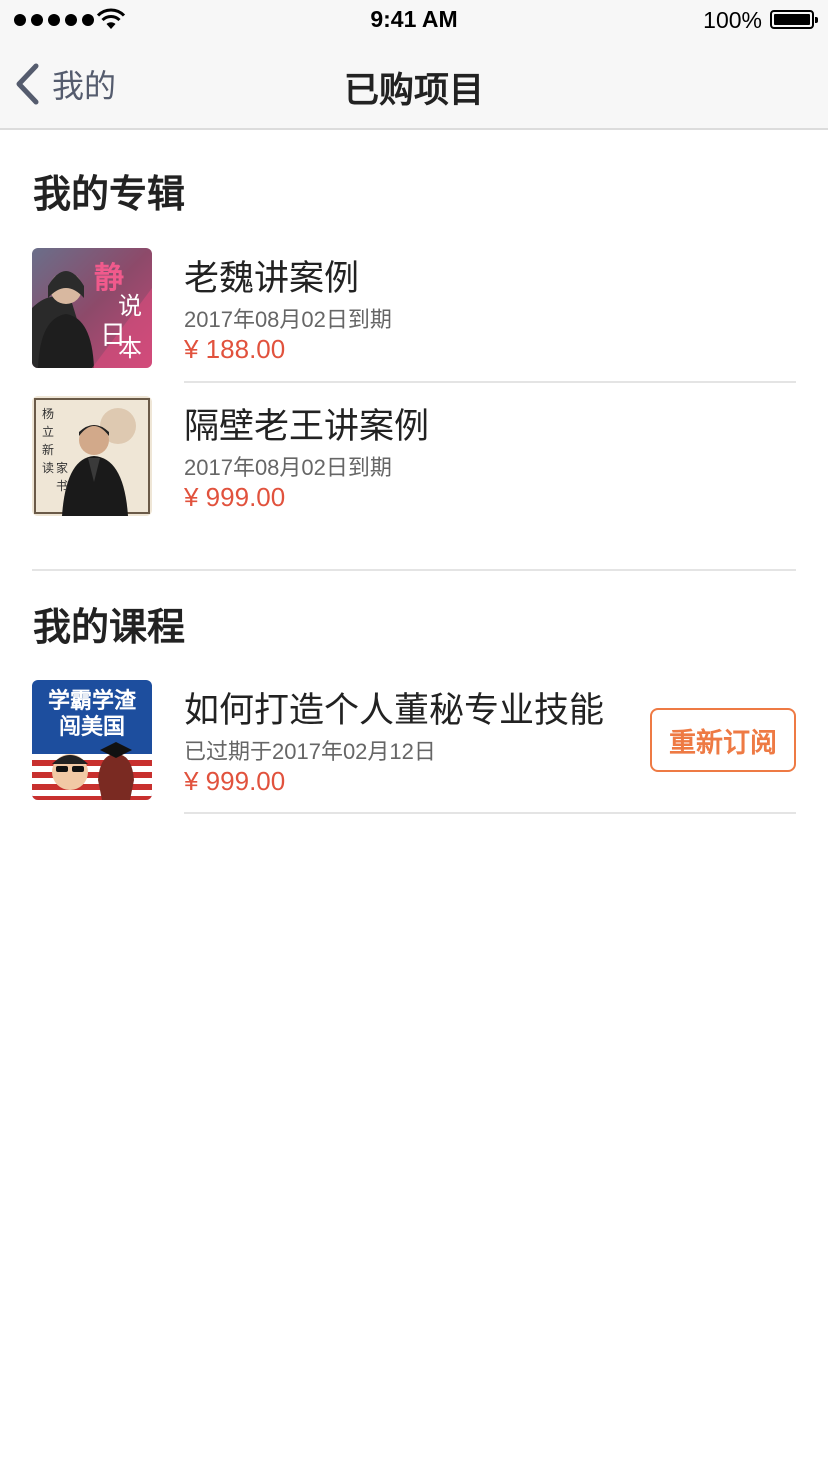  Describe the element at coordinates (130, 348) in the screenshot. I see `cover-char: 本` at that location.